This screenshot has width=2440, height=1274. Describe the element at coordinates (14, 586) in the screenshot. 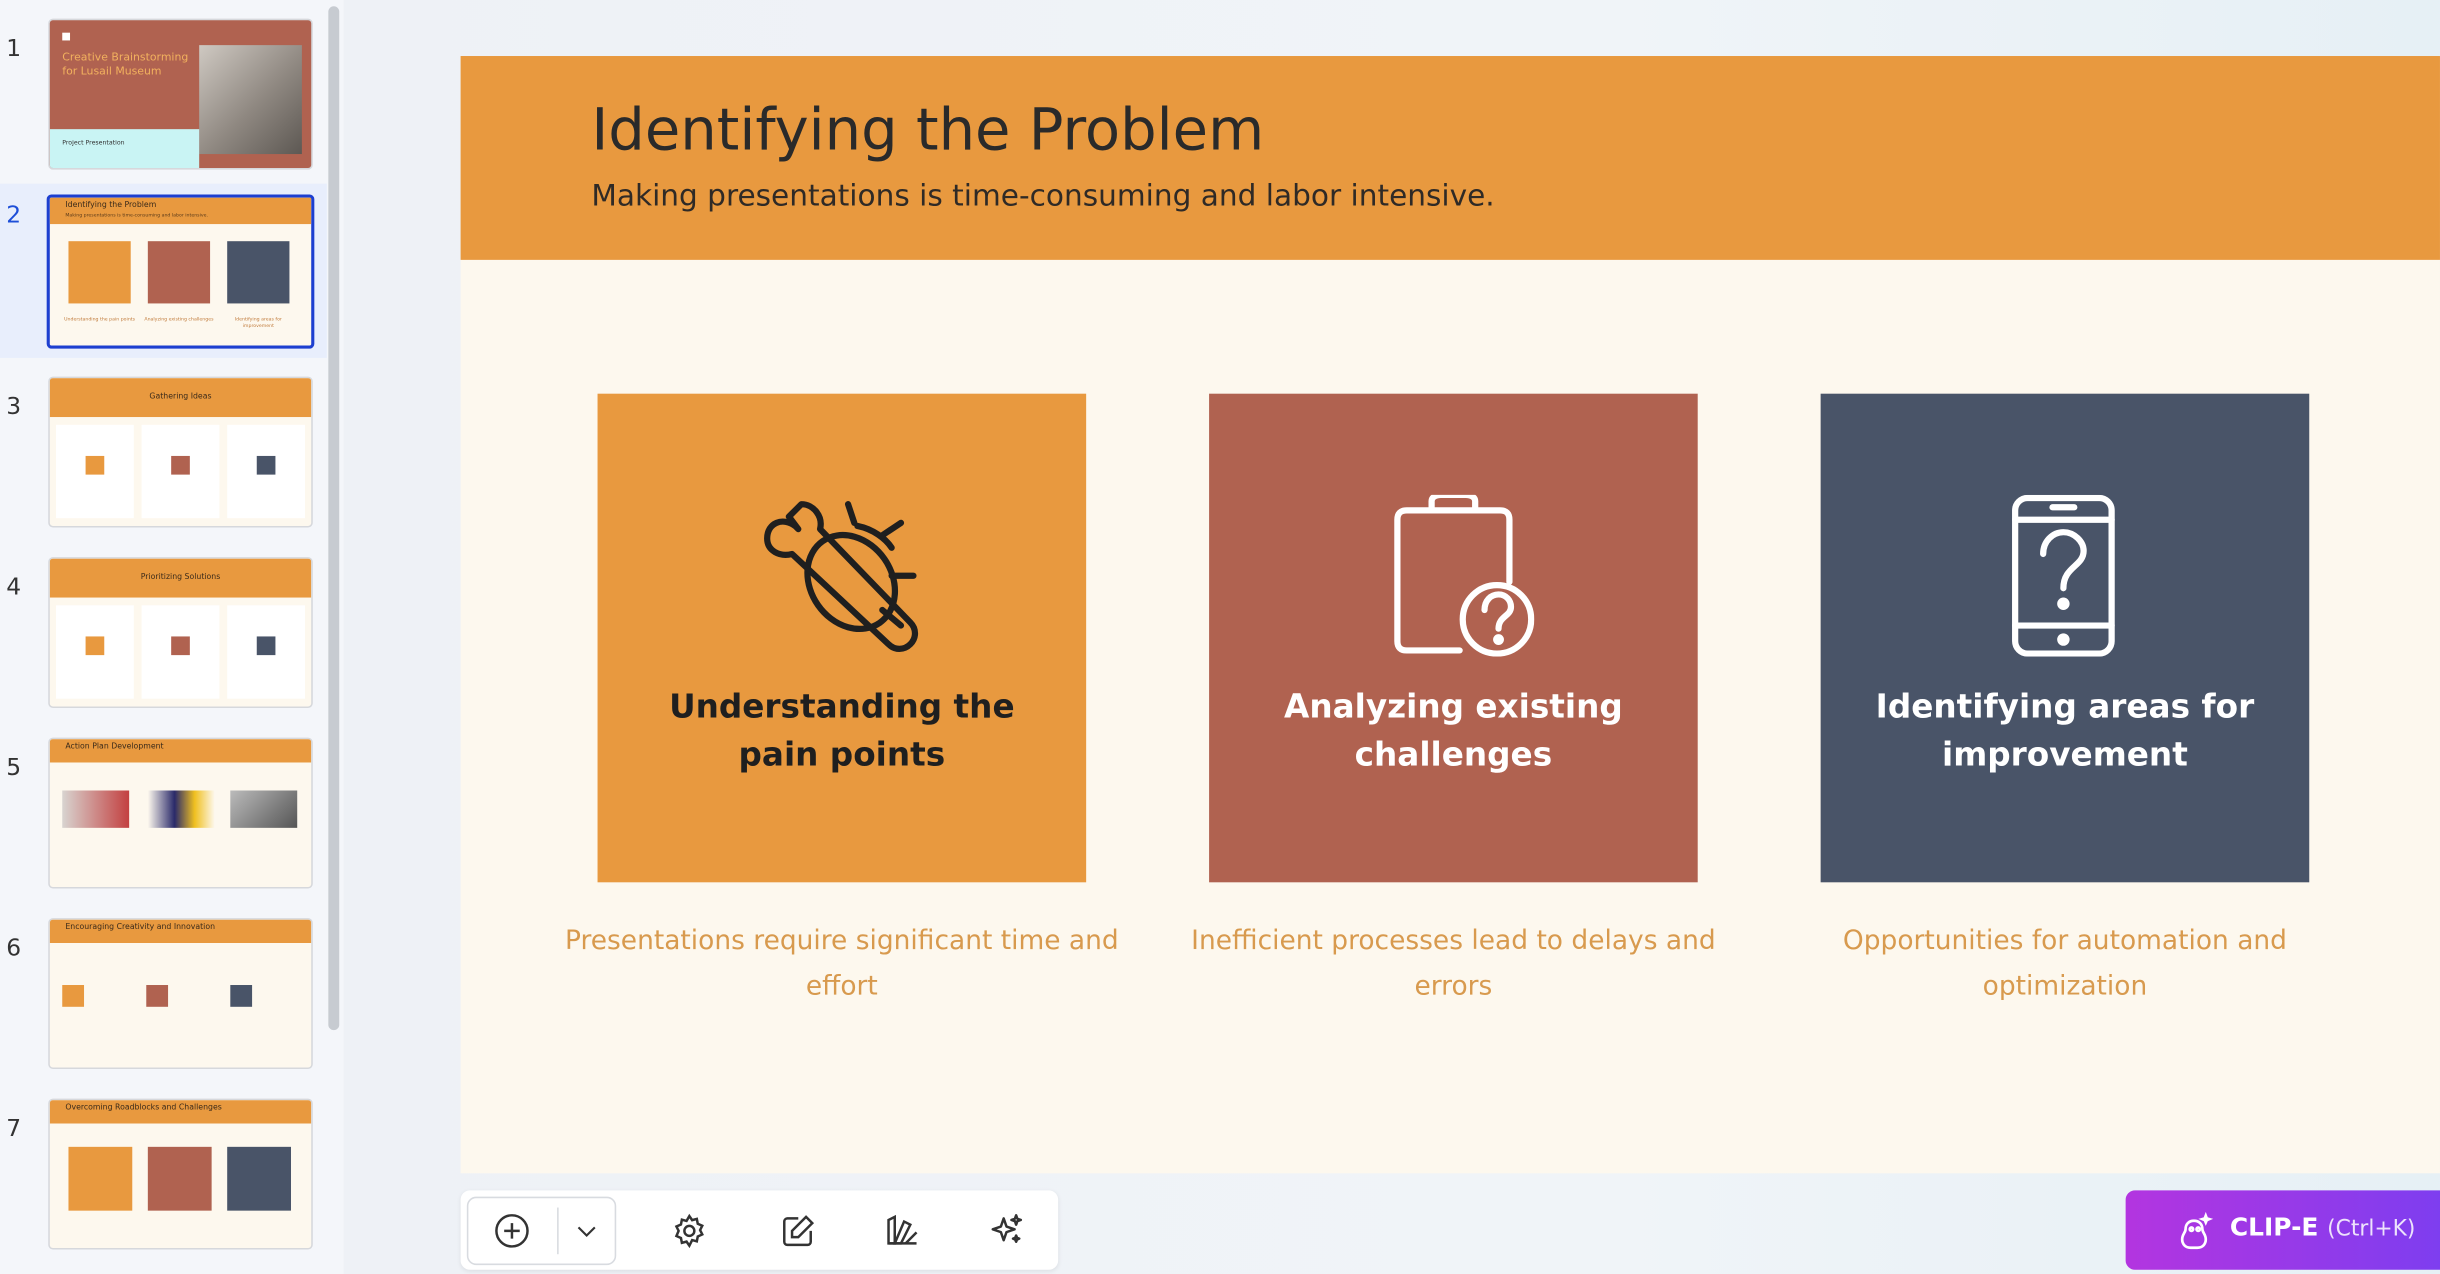

I see `slide-number: 4` at that location.